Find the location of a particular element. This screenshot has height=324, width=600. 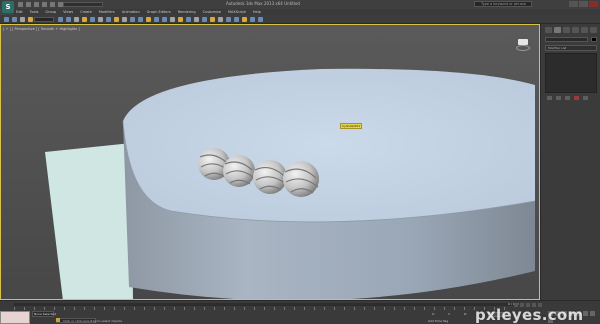

render-production-icon is located at coordinates (260, 19).